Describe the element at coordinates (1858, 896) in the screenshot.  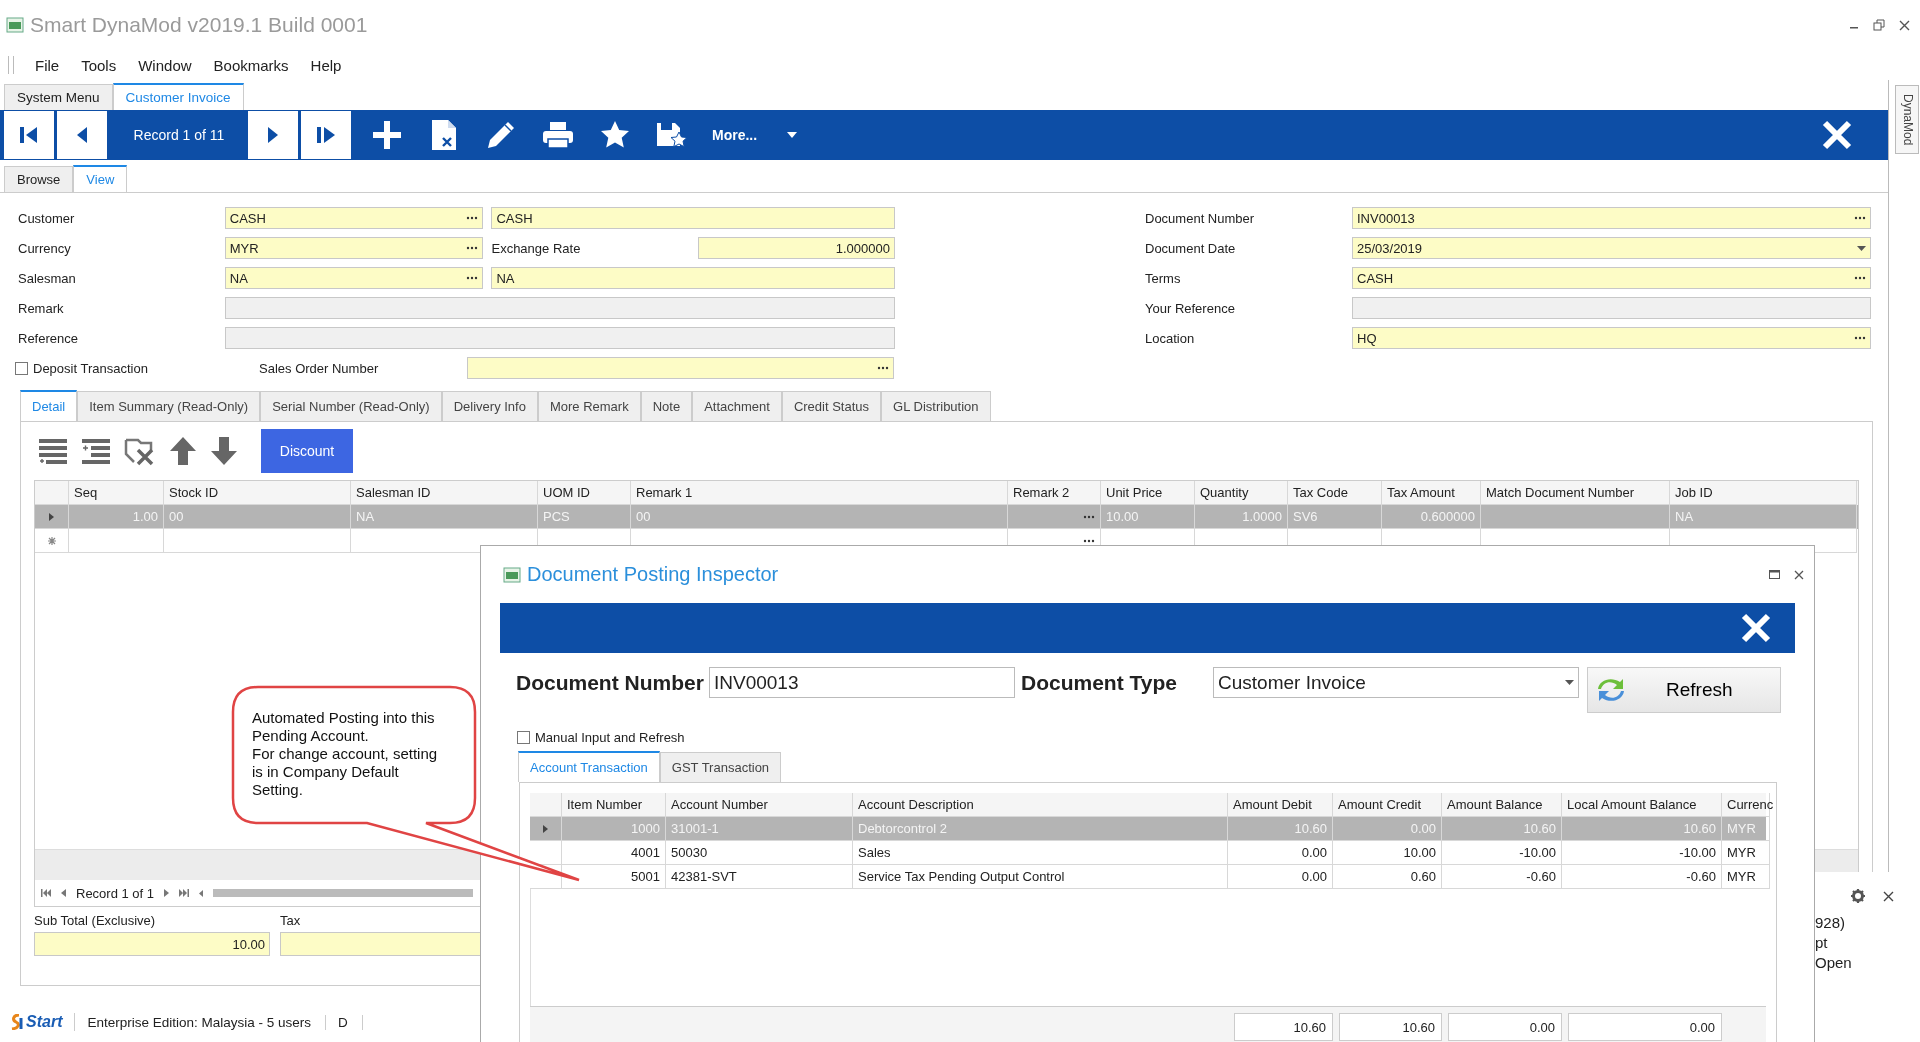
I see `settings-icon` at that location.